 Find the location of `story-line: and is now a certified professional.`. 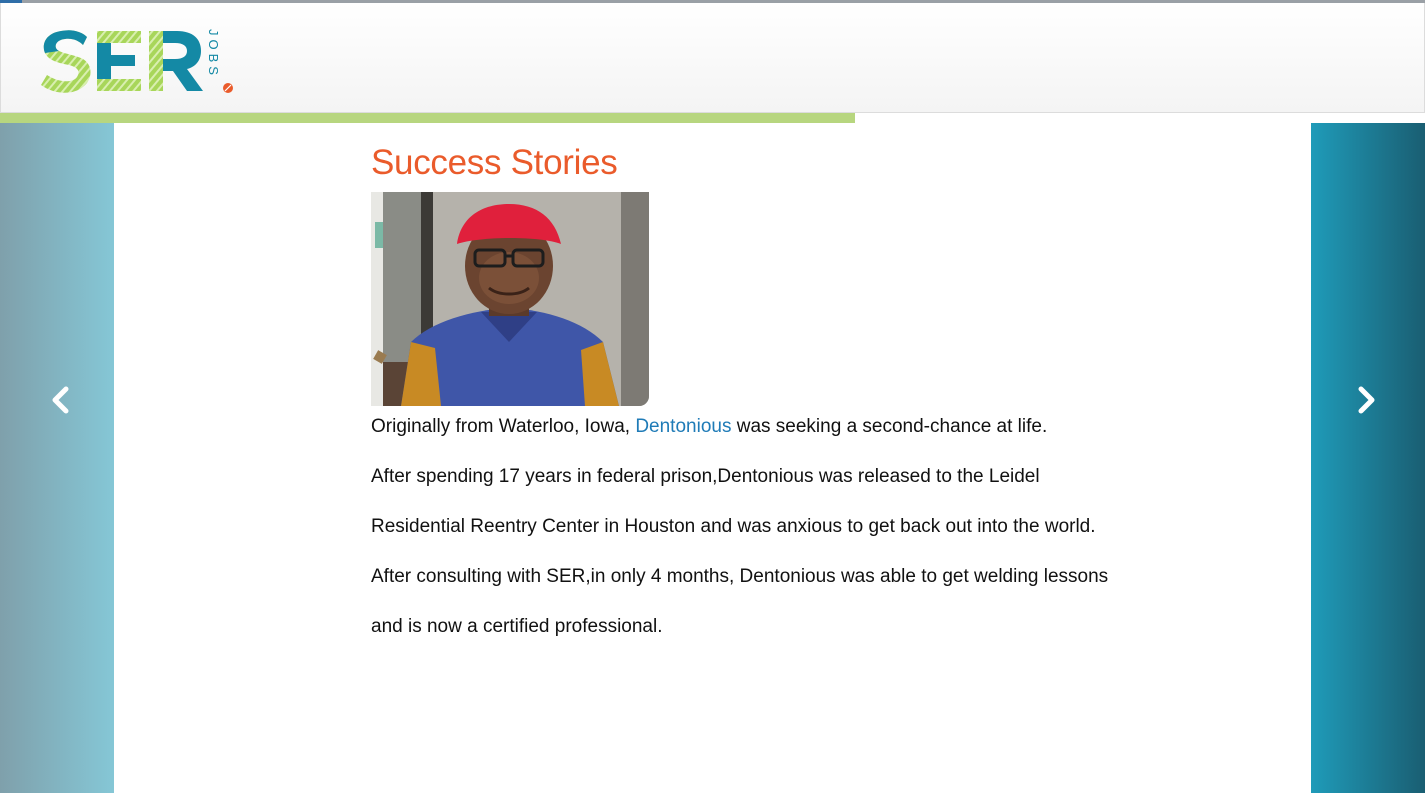

story-line: and is now a certified professional. is located at coordinates (517, 626).